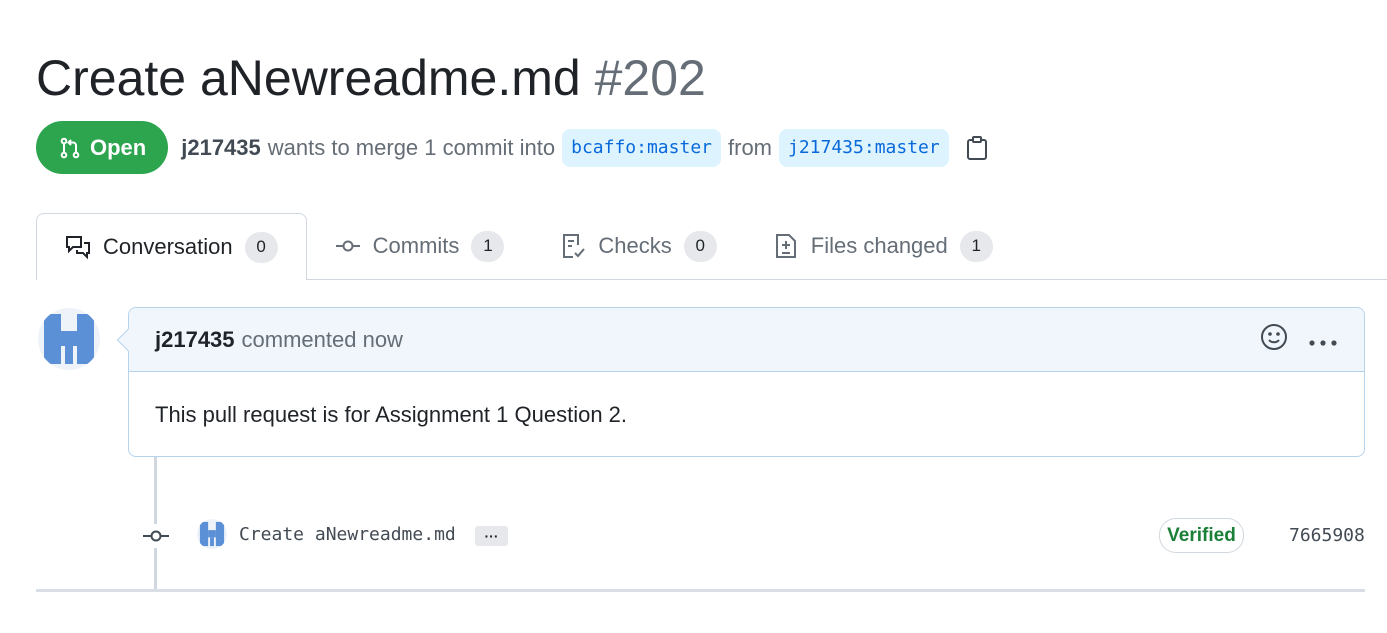 The image size is (1387, 633). What do you see at coordinates (1299, 340) in the screenshot?
I see `comment-actions` at bounding box center [1299, 340].